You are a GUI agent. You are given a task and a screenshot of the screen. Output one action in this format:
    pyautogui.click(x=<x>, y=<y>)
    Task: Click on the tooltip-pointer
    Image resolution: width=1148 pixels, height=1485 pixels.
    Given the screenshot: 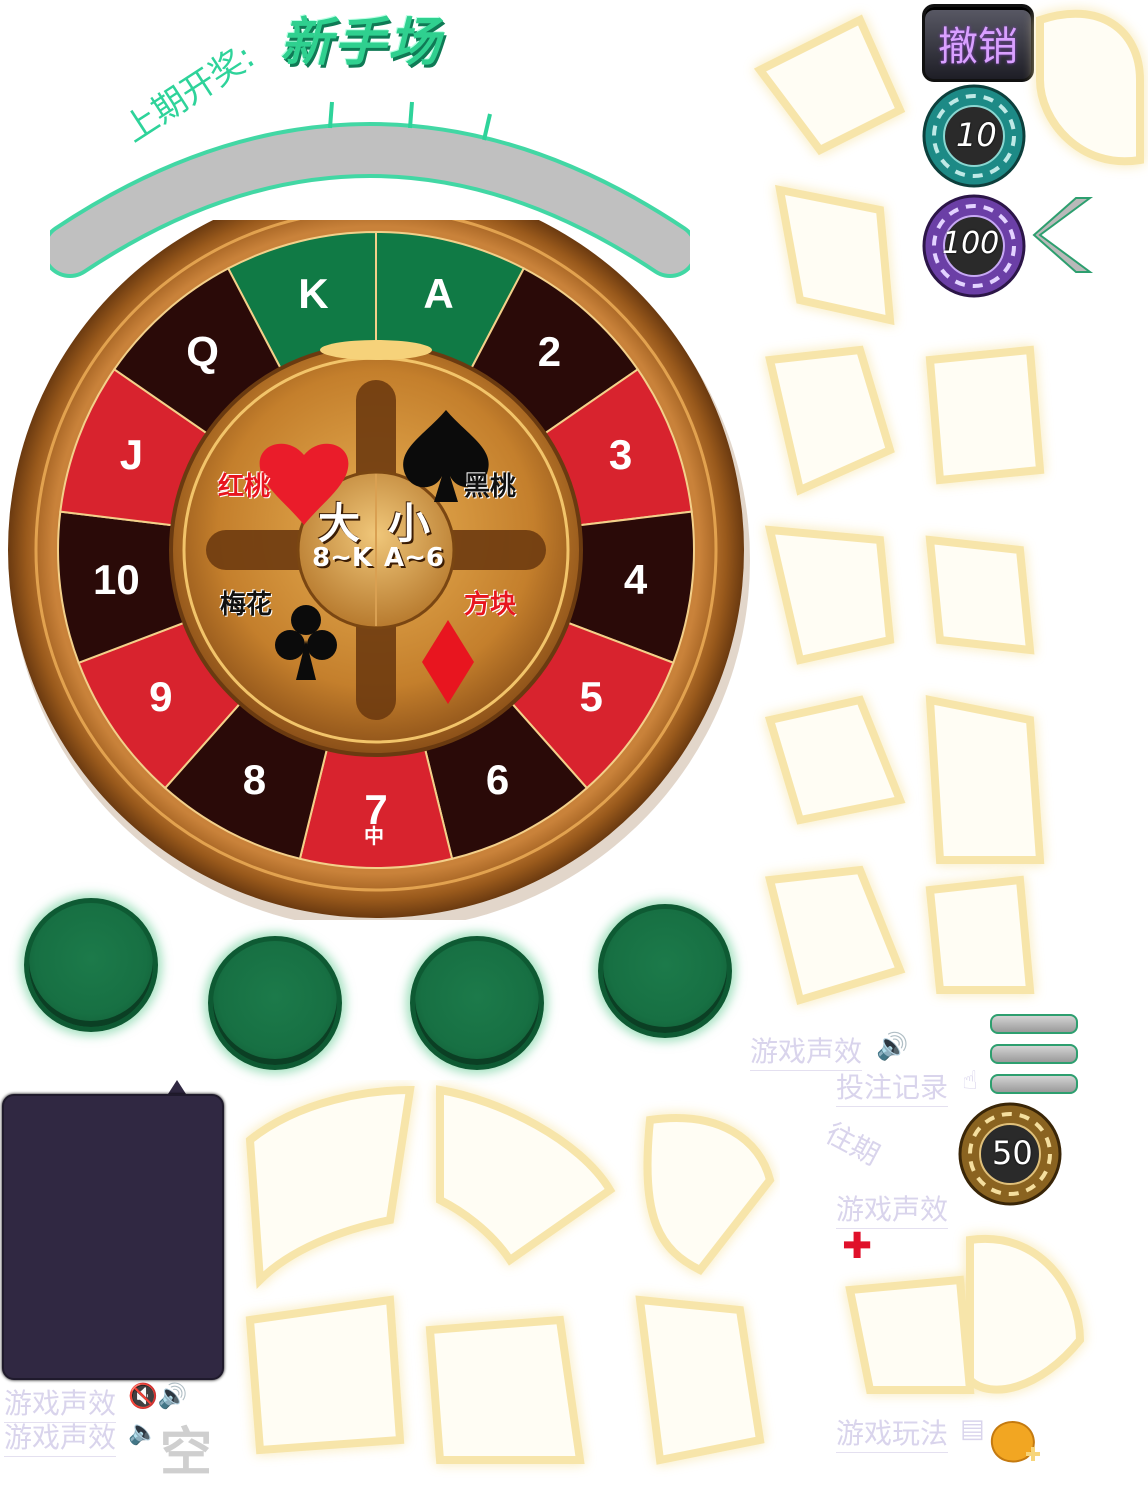 What is the action you would take?
    pyautogui.click(x=177, y=1087)
    